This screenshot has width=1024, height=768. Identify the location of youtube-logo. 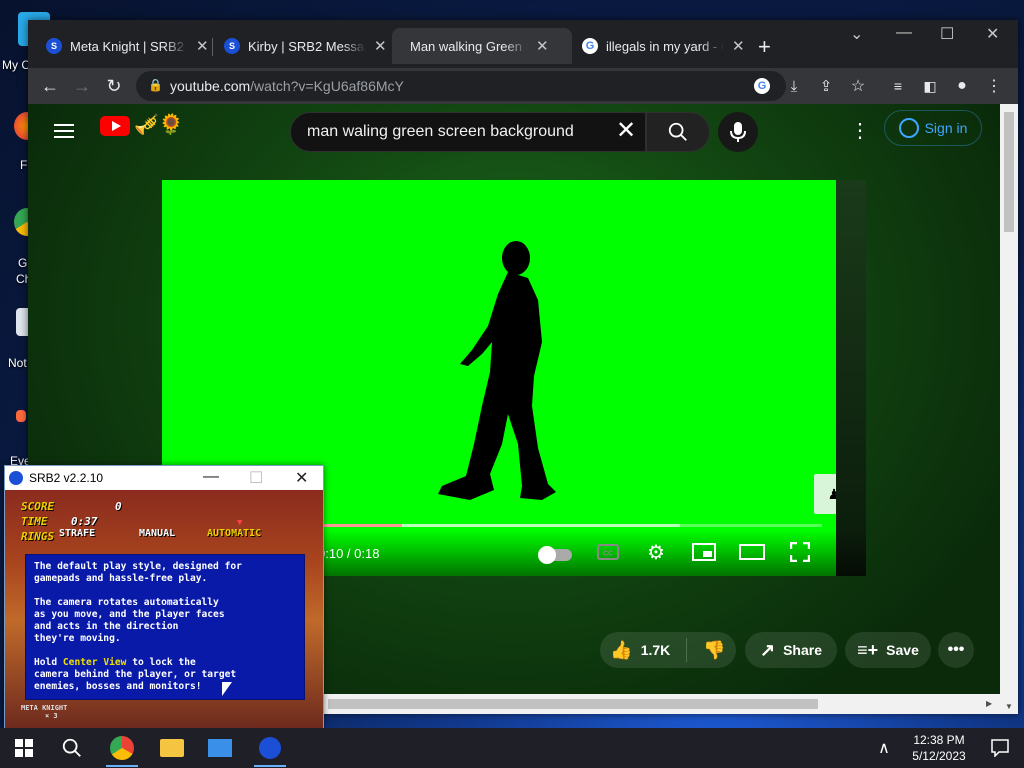
(115, 126).